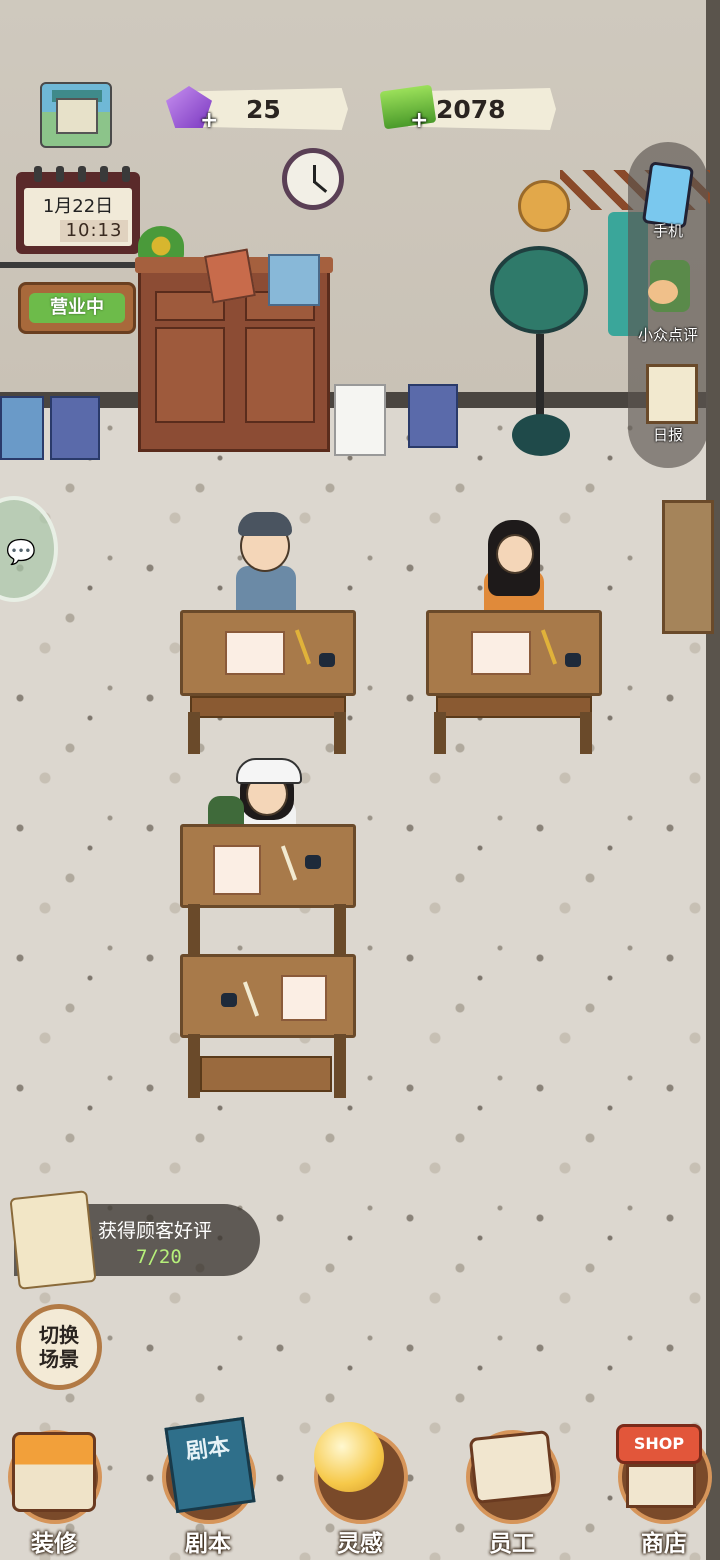 This screenshot has width=720, height=1560. Describe the element at coordinates (230, 276) in the screenshot. I see `book-pile-icon` at that location.